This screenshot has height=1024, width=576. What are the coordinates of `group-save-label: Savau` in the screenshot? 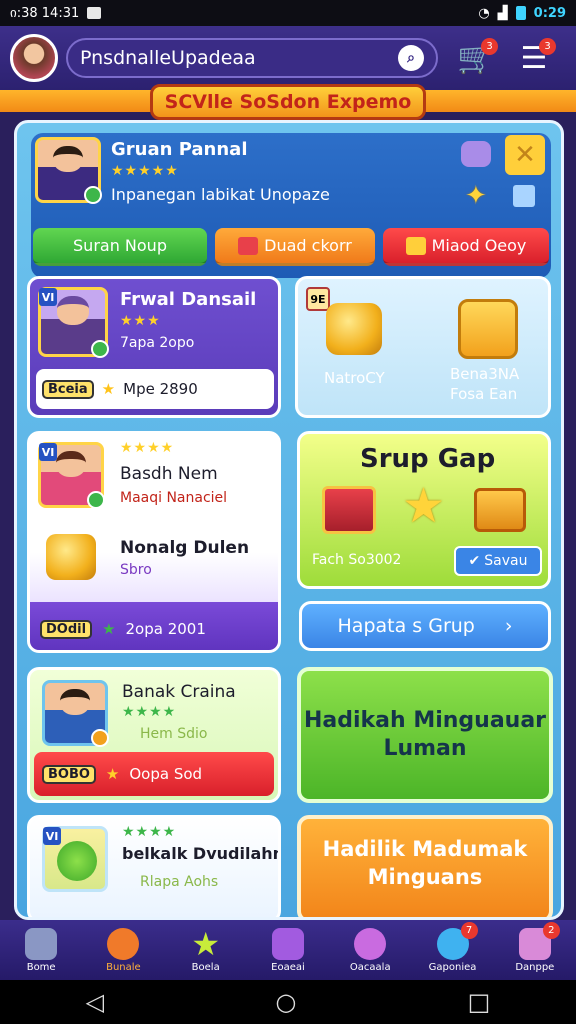 It's located at (506, 561).